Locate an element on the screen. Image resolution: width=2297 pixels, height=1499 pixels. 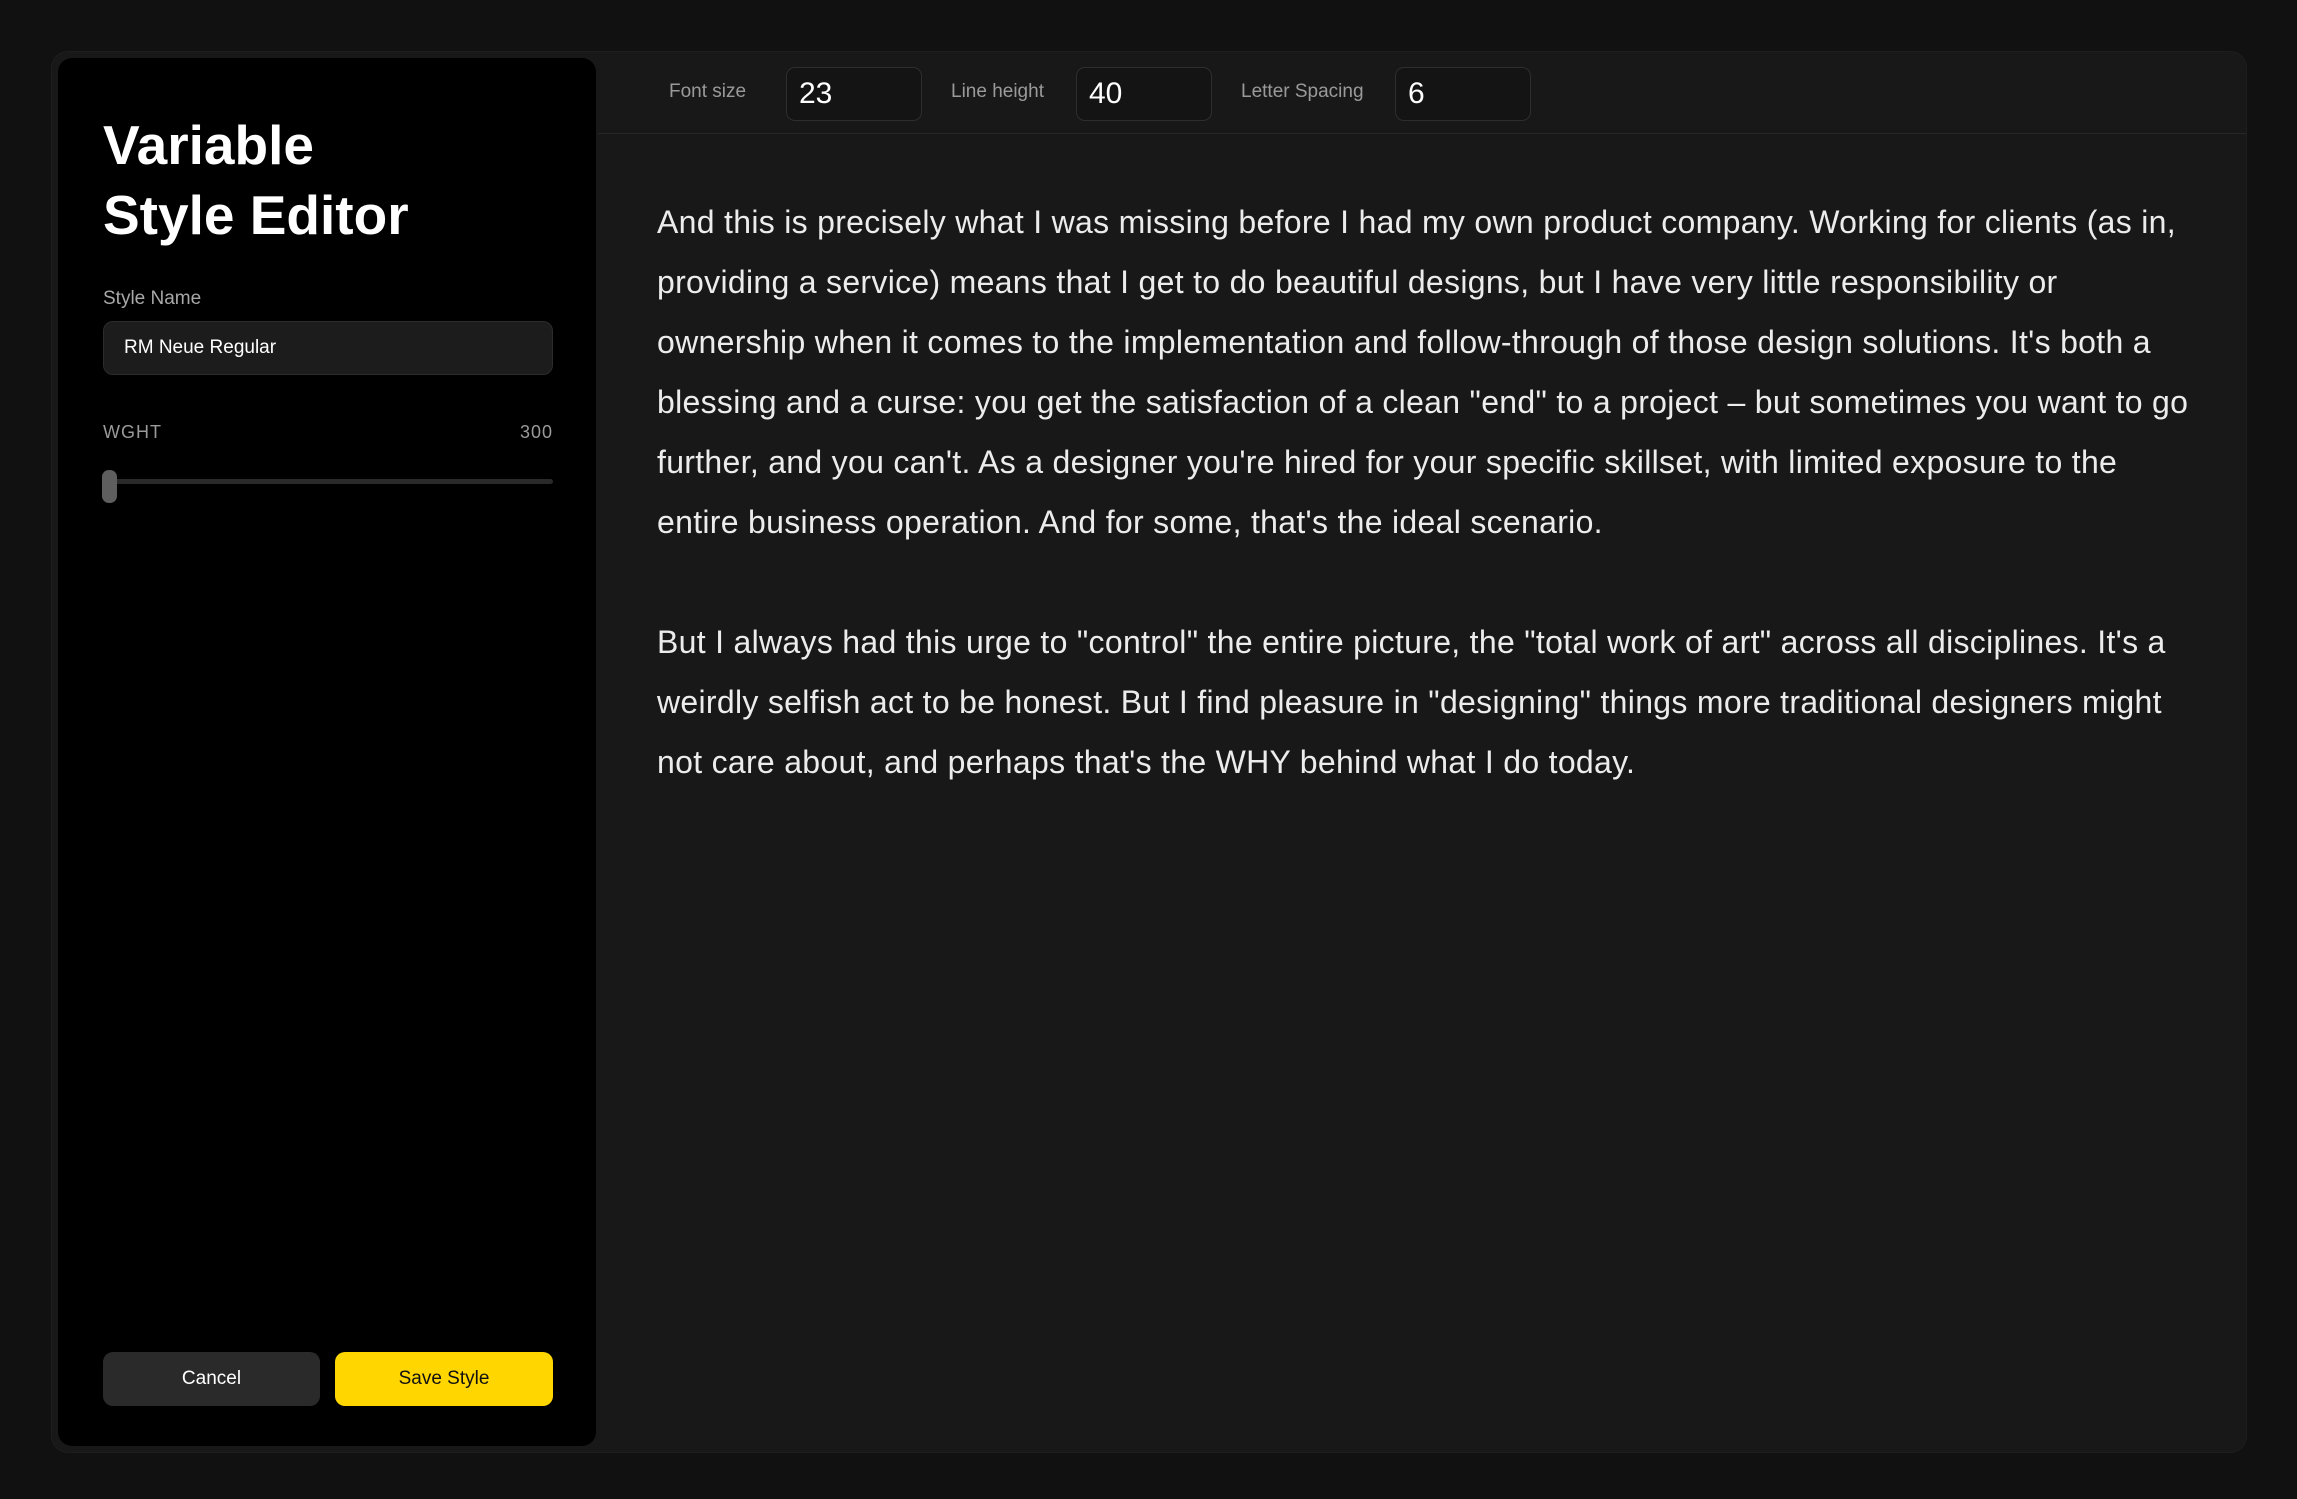
title-line-1: Variable is located at coordinates (208, 145).